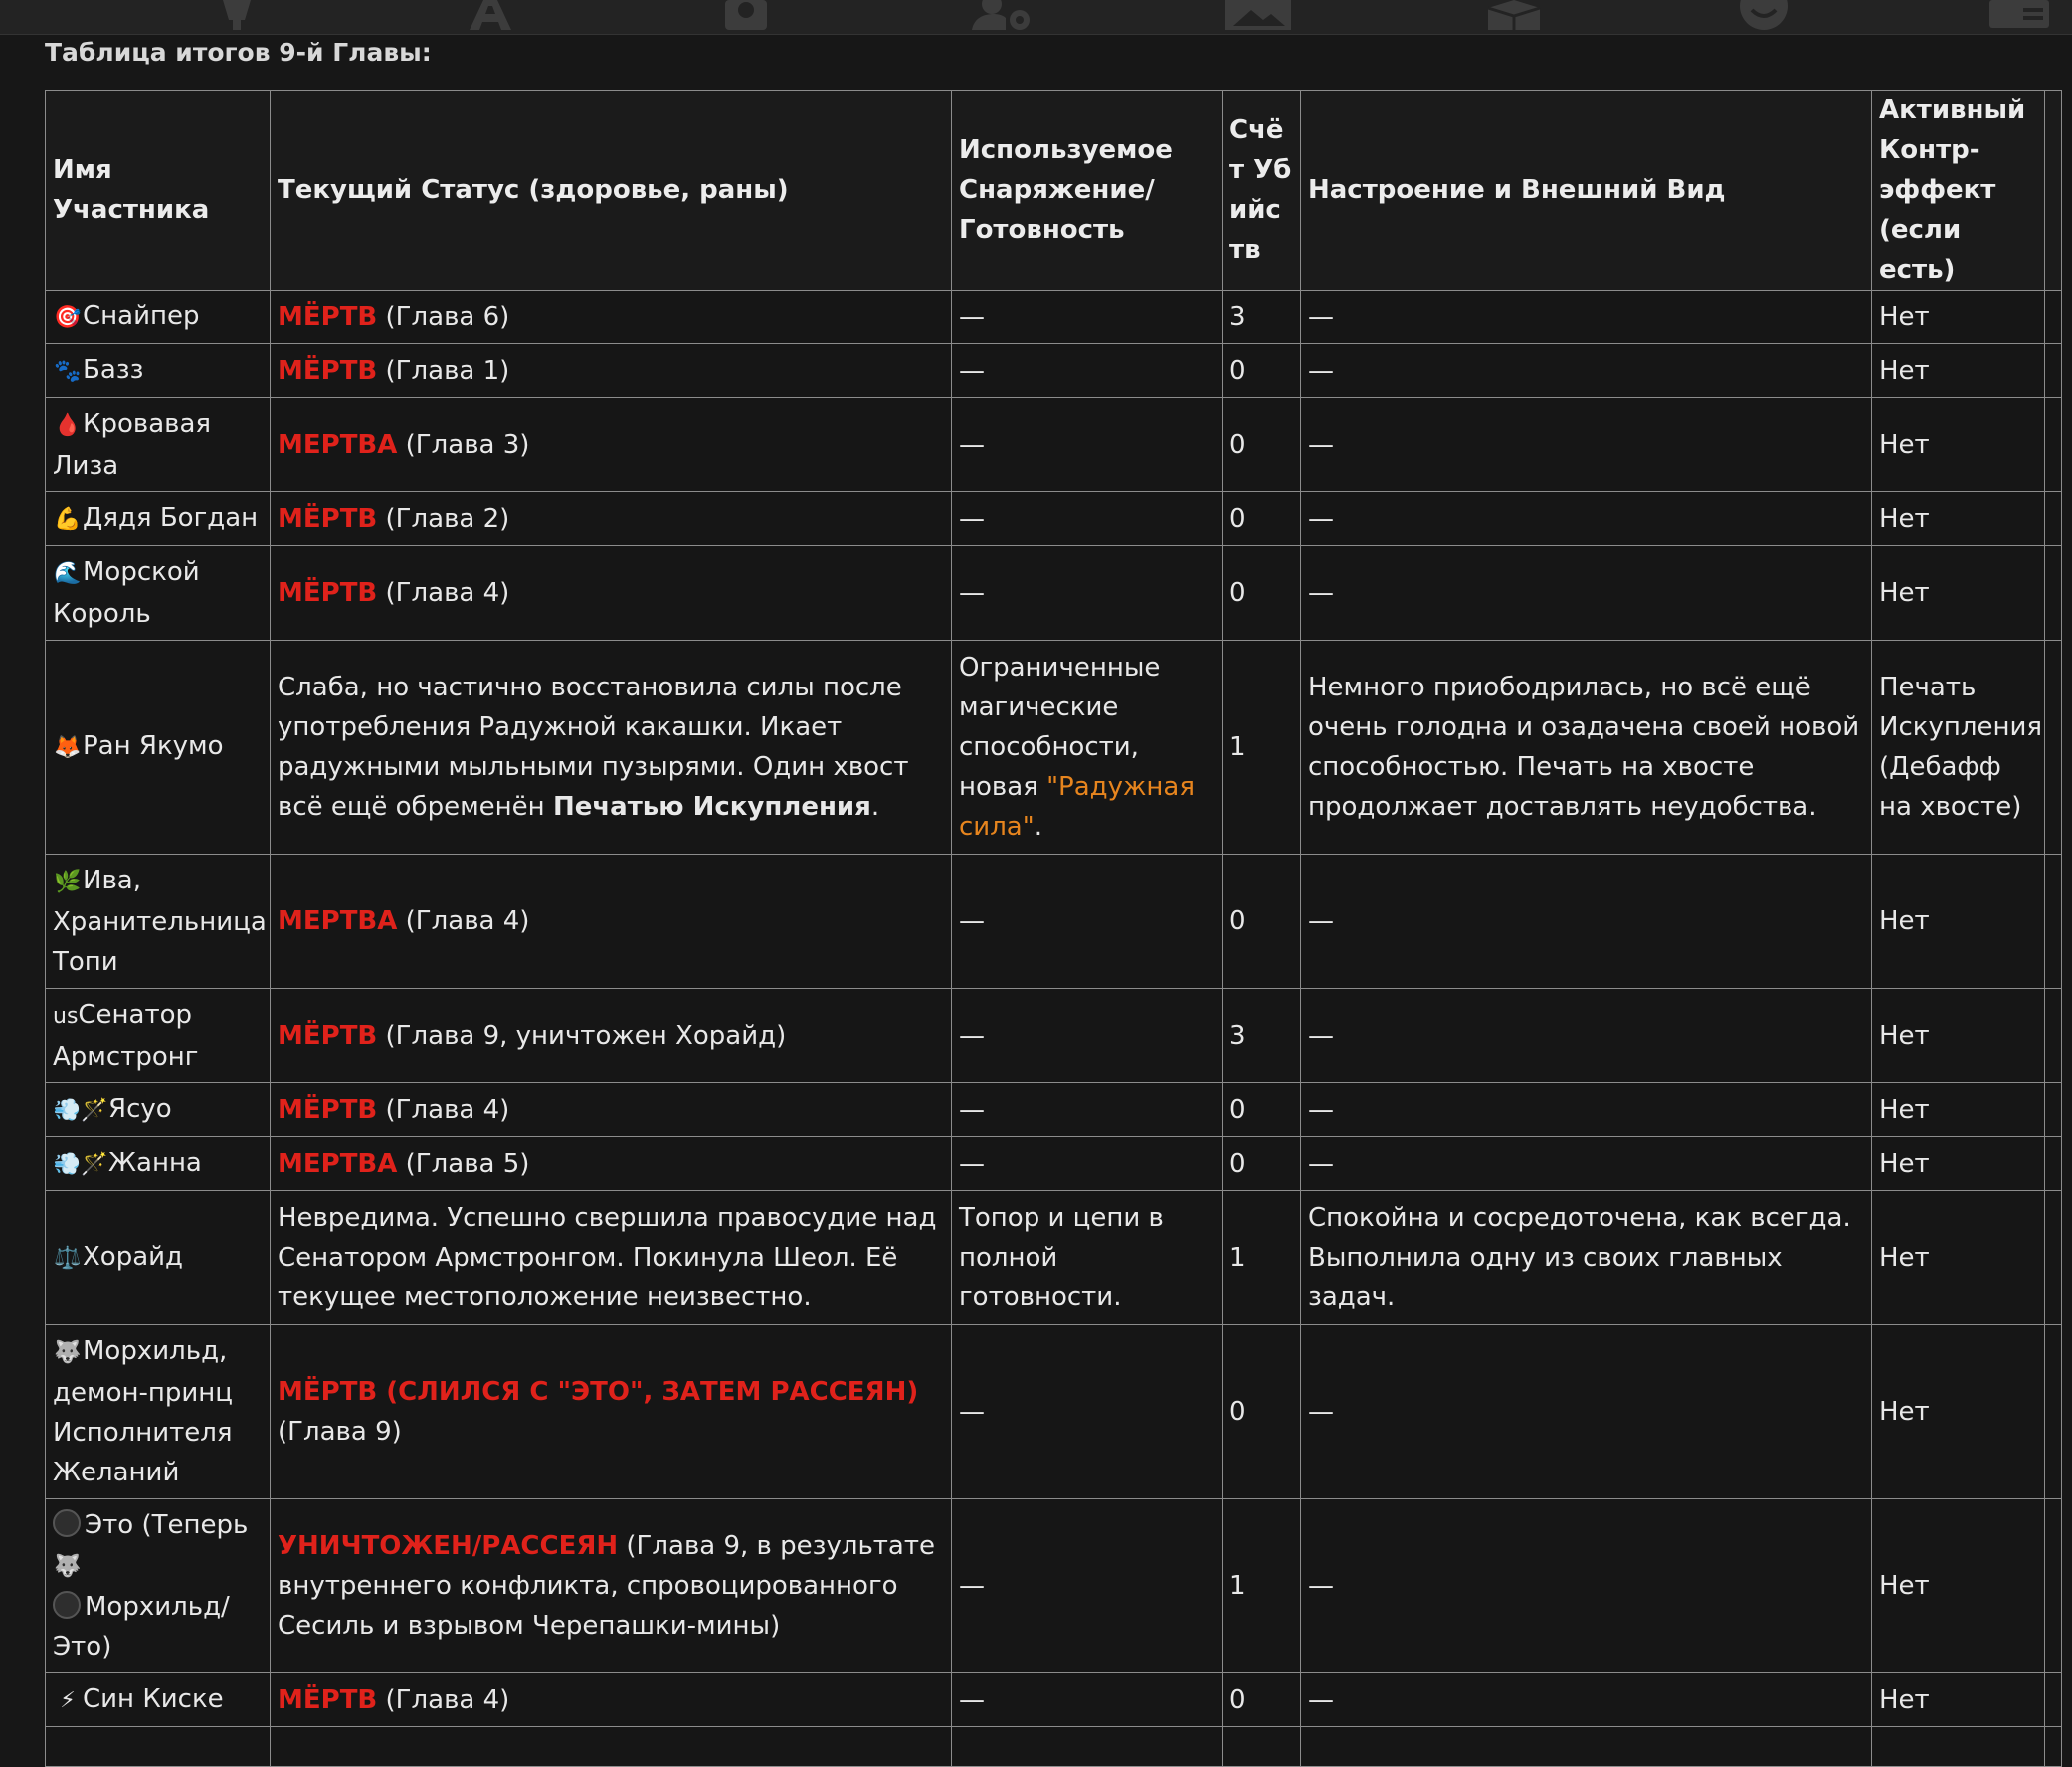  Describe the element at coordinates (443, 518) in the screenshot. I see `status-detail: (Глава 2)` at that location.